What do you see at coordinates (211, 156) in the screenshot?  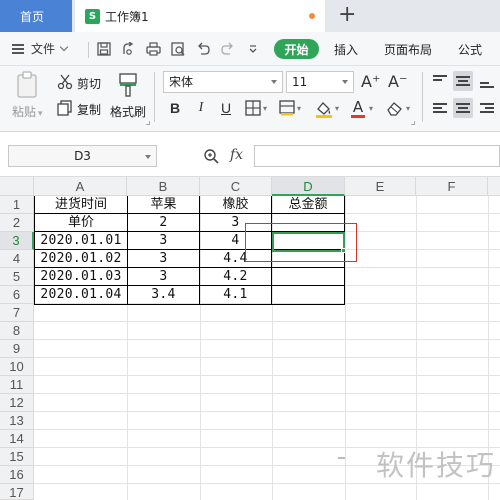 I see `zoom-search-icon` at bounding box center [211, 156].